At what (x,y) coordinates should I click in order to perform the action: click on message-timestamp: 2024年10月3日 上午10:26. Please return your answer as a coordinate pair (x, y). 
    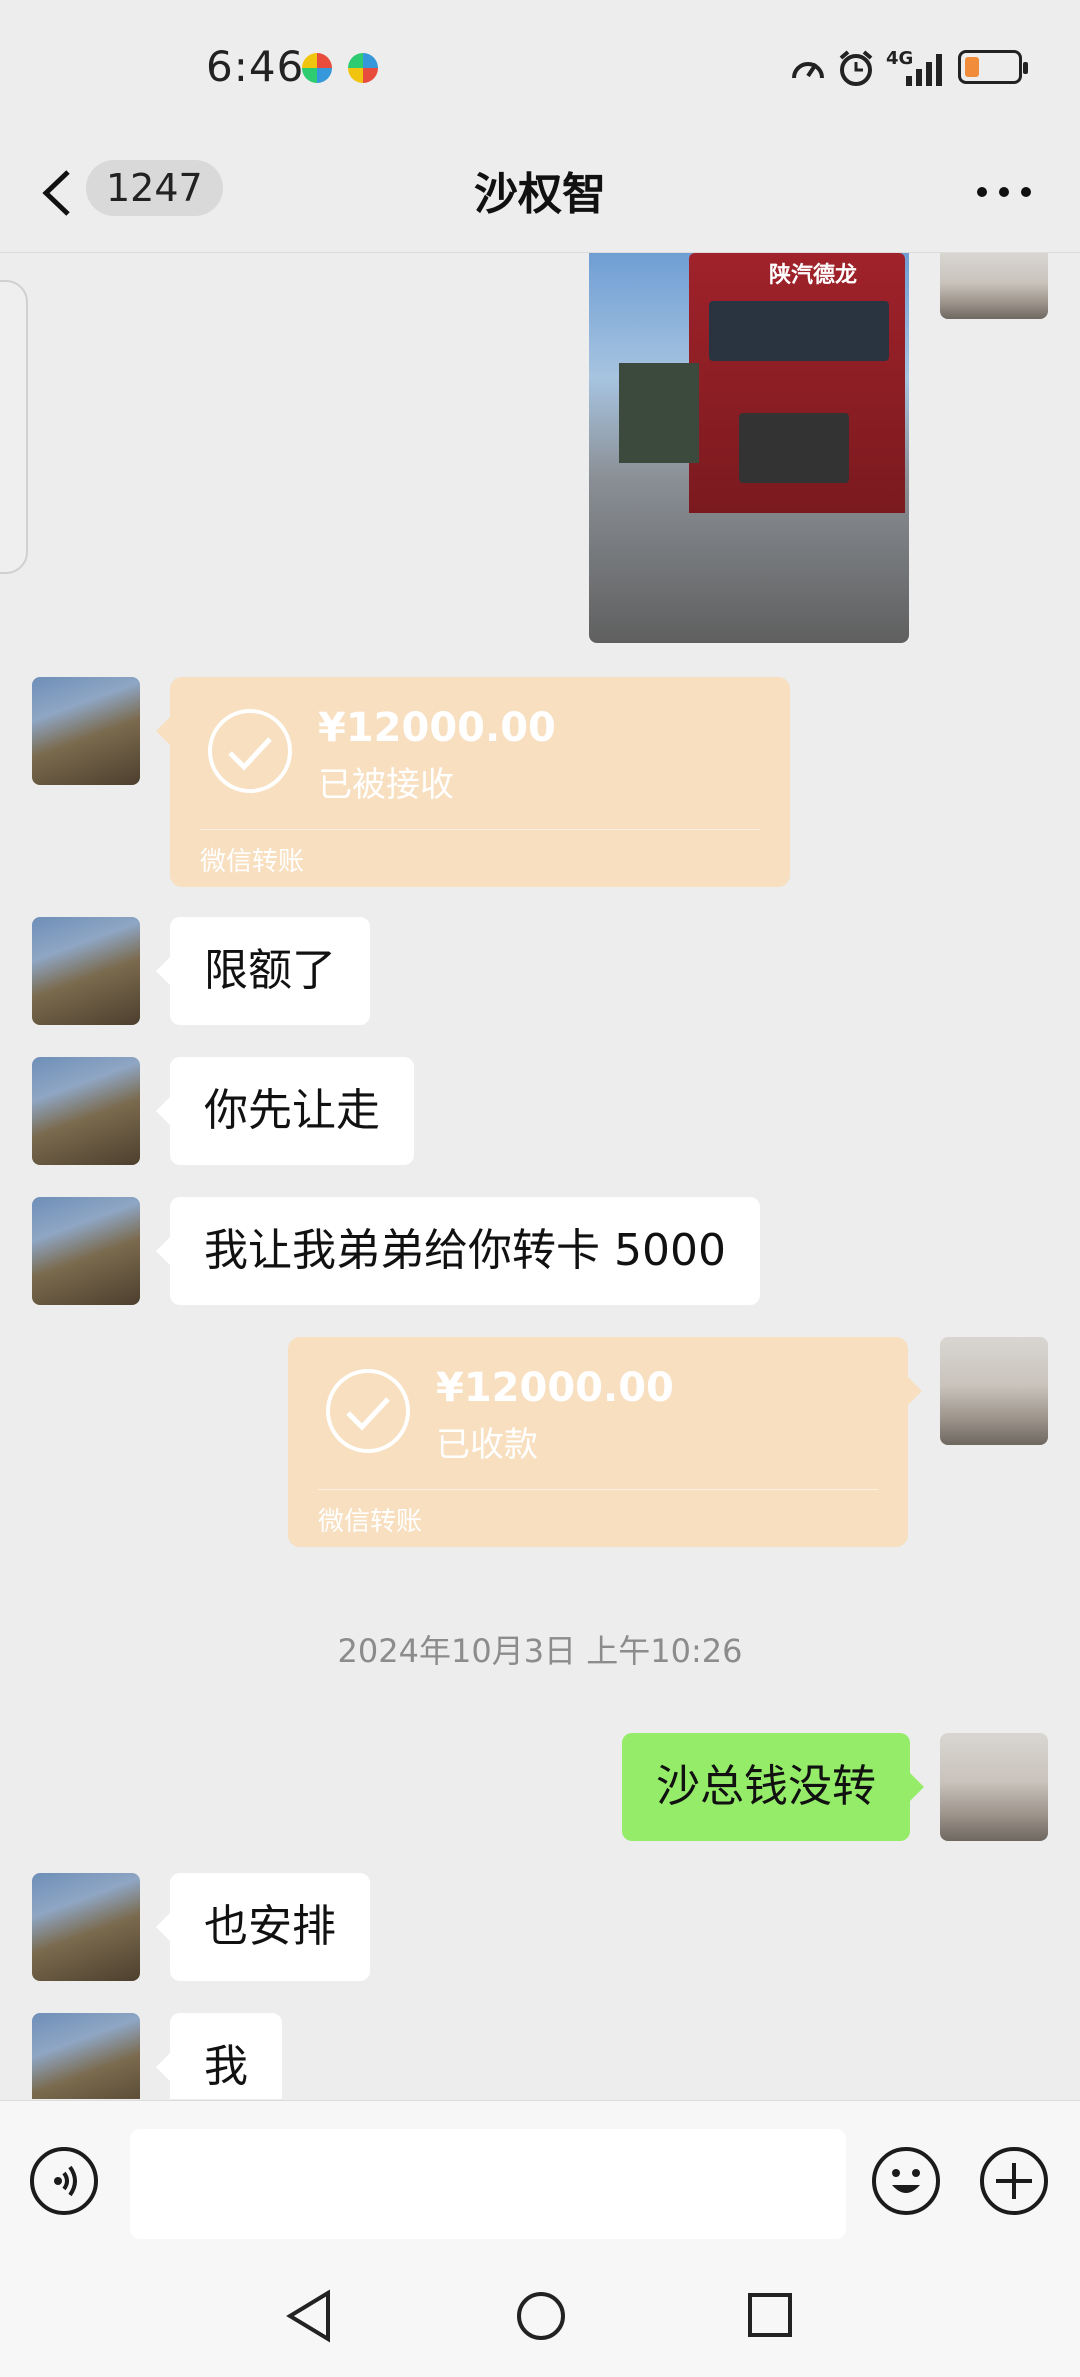
    Looking at the image, I should click on (540, 1651).